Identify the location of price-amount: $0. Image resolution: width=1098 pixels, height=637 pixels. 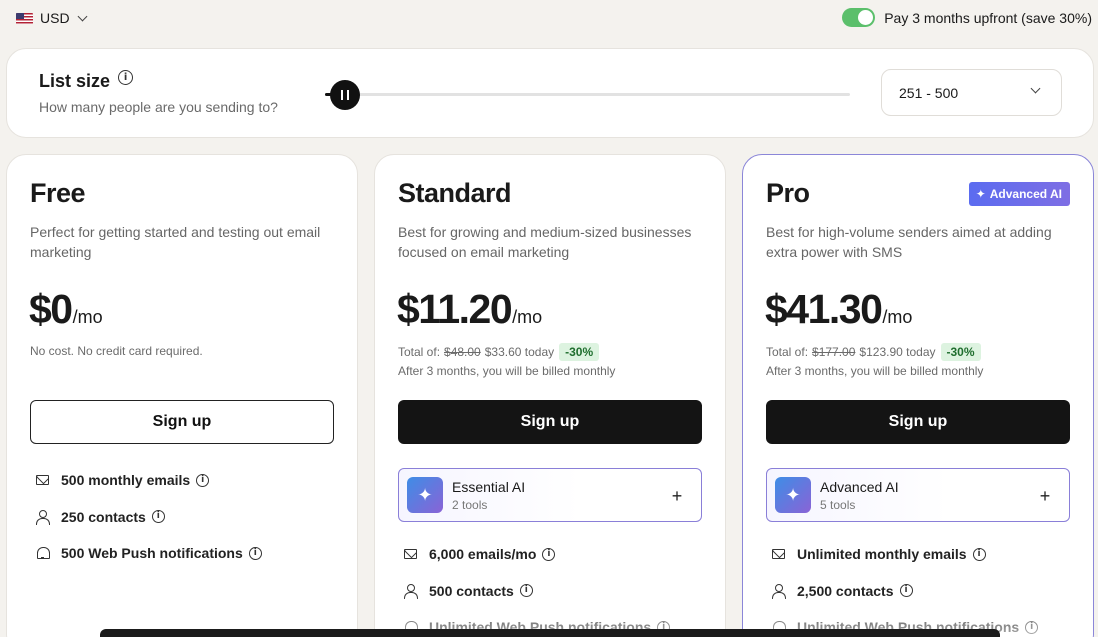
(51, 309).